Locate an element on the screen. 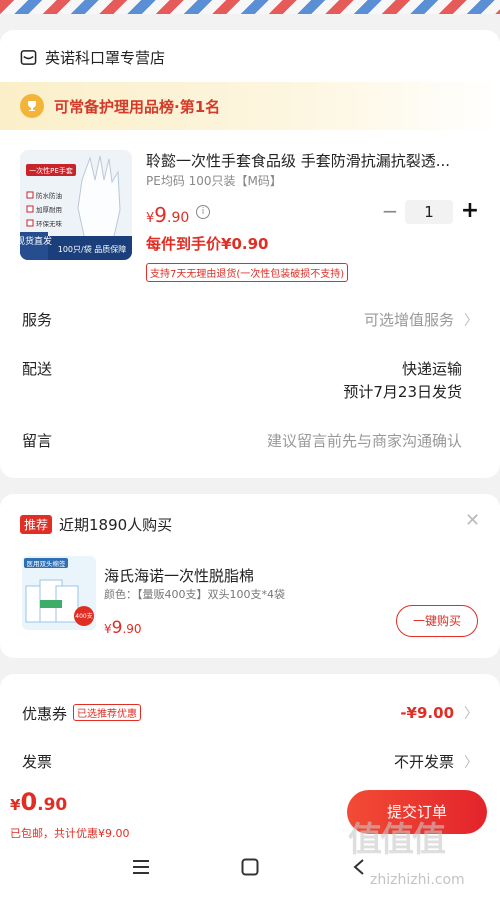  product-price: ¥9.90 is located at coordinates (167, 215).